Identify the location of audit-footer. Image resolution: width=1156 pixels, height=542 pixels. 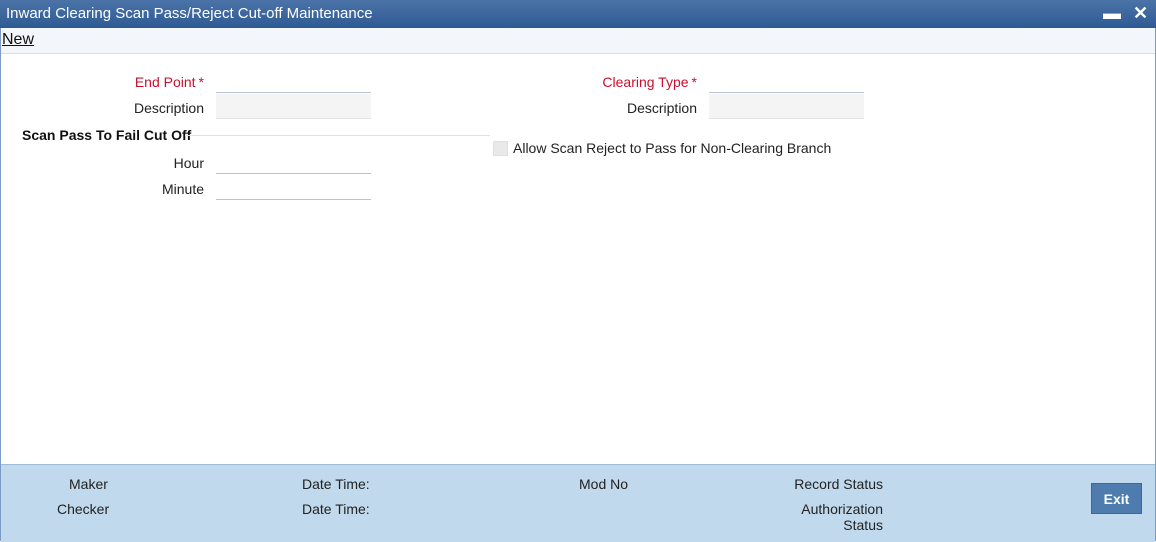
(578, 503).